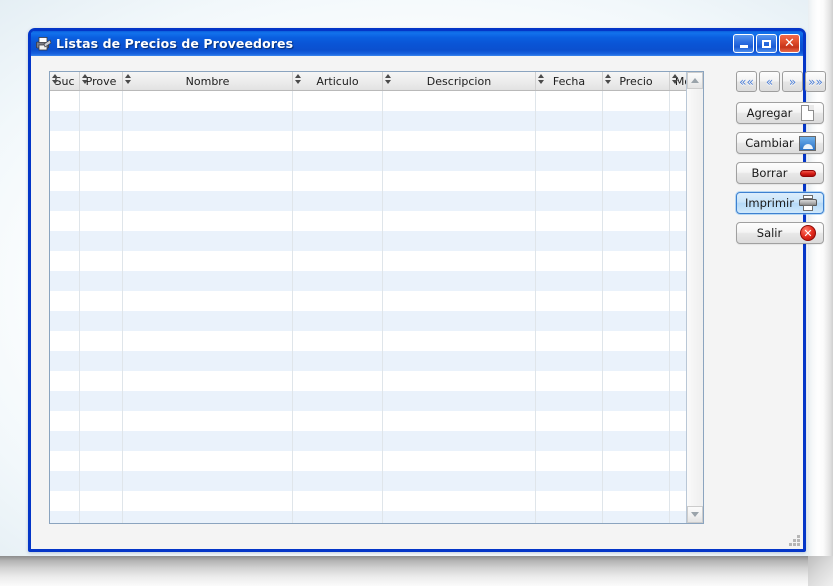  What do you see at coordinates (780, 143) in the screenshot?
I see `cambiar-button: Cambiar` at bounding box center [780, 143].